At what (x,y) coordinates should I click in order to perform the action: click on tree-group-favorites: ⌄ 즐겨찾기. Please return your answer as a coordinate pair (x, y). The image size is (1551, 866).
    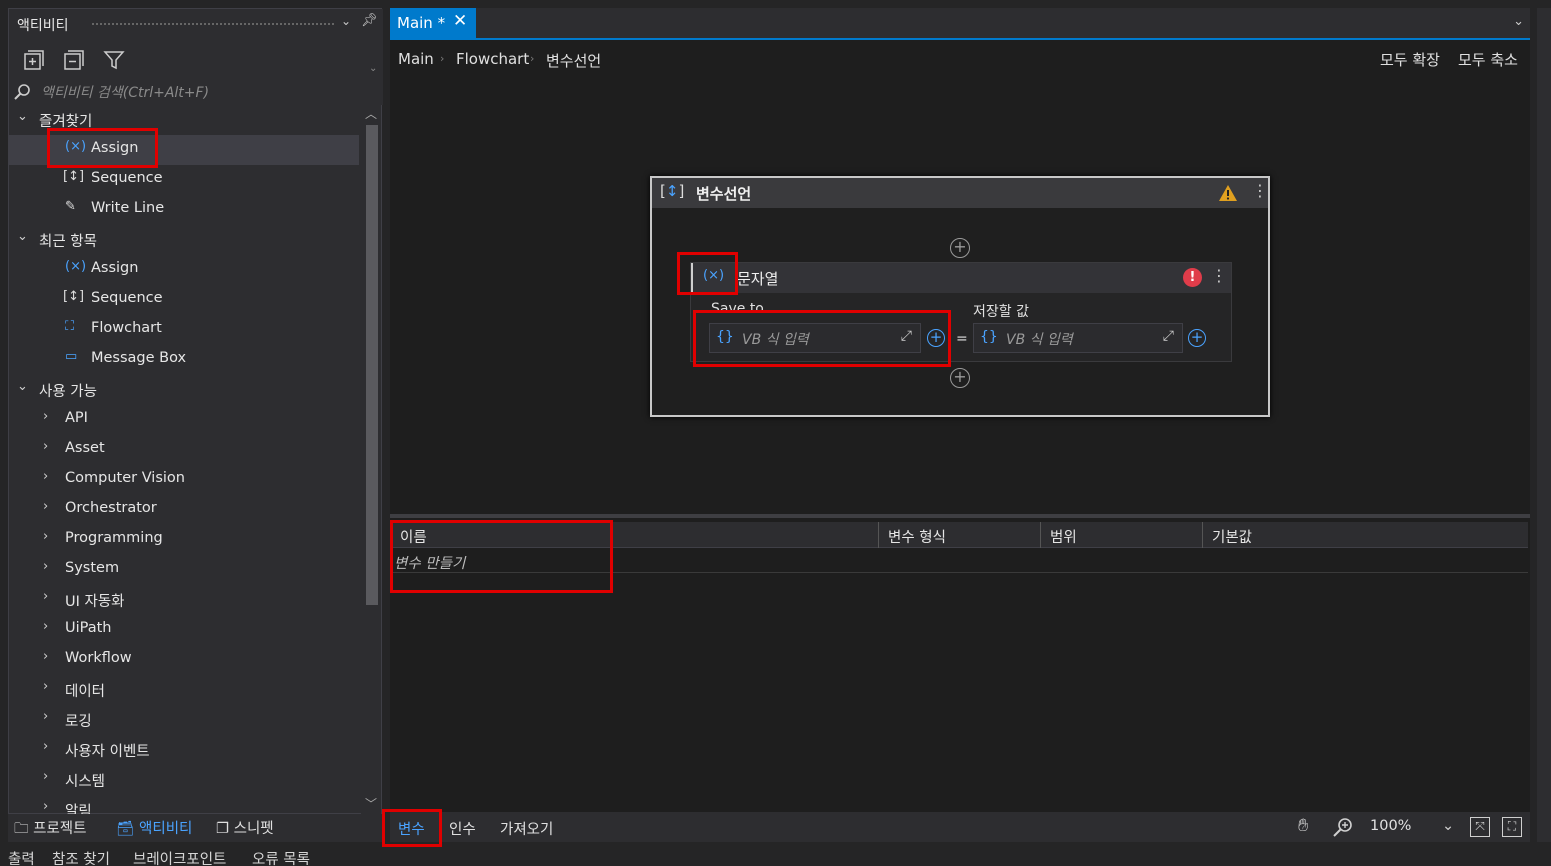
    Looking at the image, I should click on (184, 120).